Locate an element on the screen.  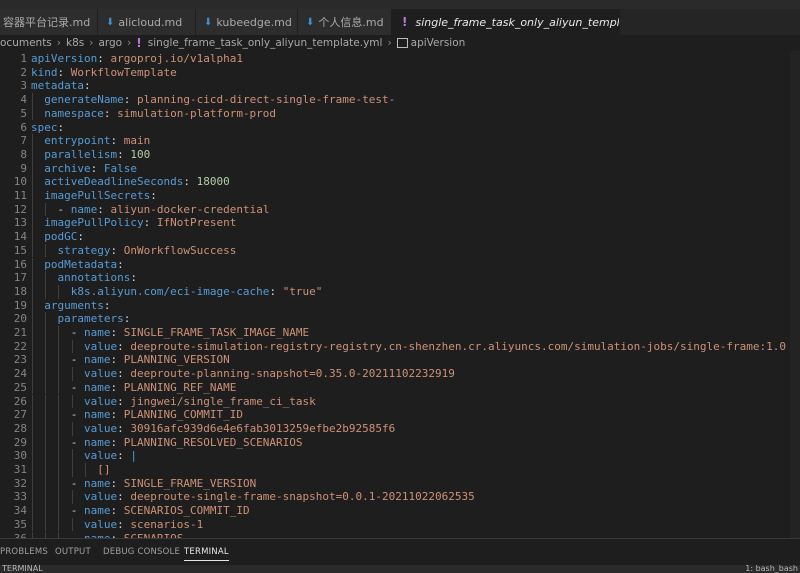
yaml-icon: ! is located at coordinates (139, 43).